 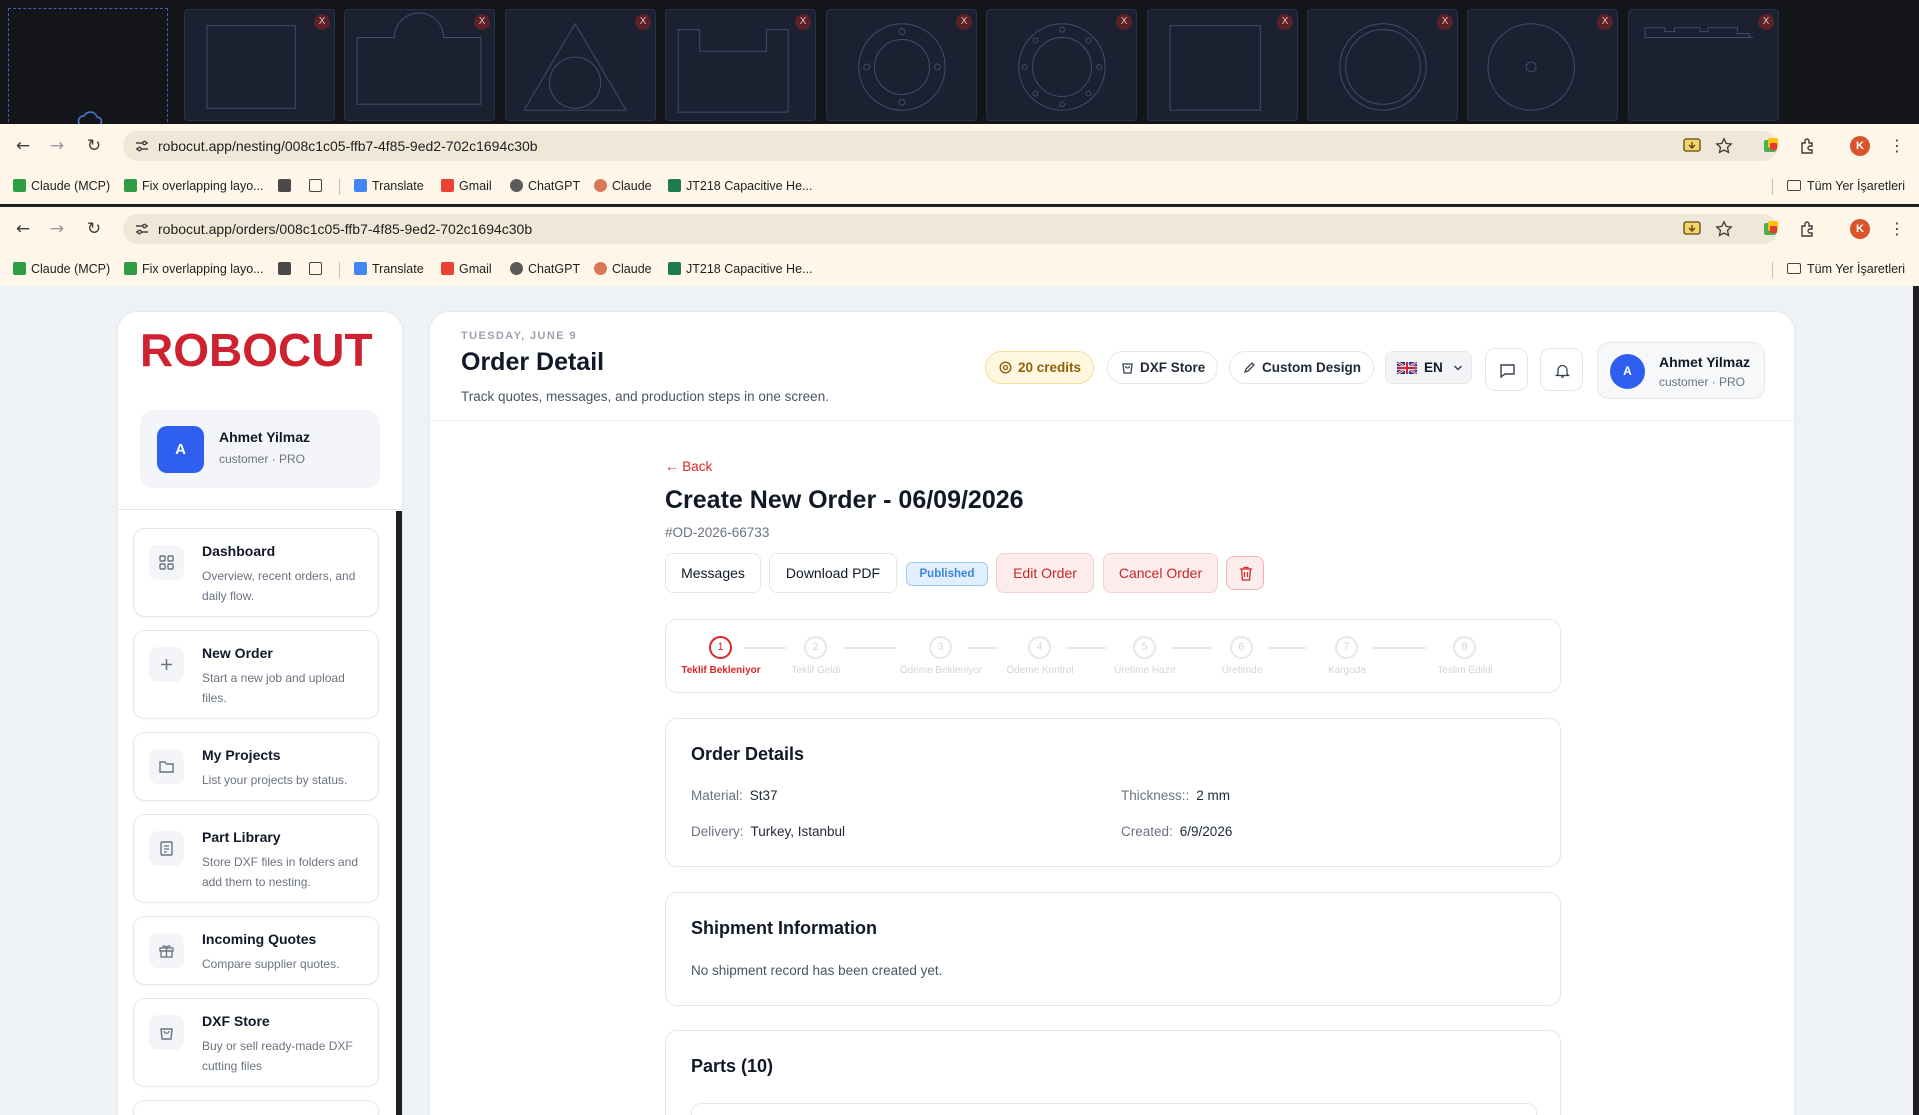 What do you see at coordinates (1407, 368) in the screenshot?
I see `uk-flag-icon` at bounding box center [1407, 368].